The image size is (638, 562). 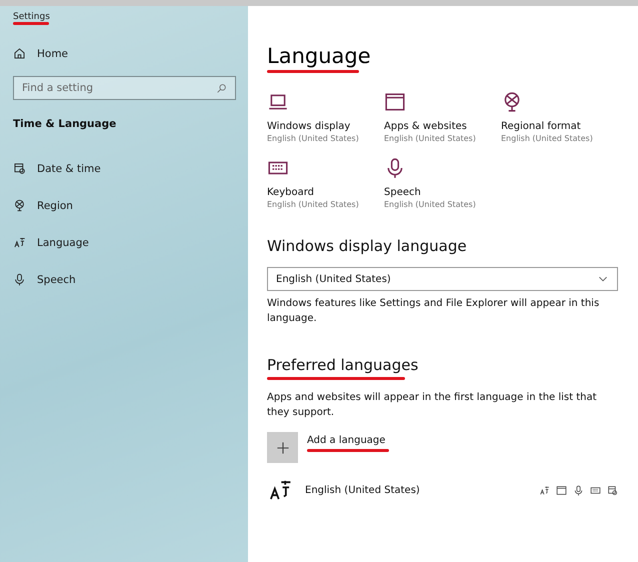 I want to click on description-text: Apps and websites will appear in the first language in the list that they support., so click(x=432, y=405).